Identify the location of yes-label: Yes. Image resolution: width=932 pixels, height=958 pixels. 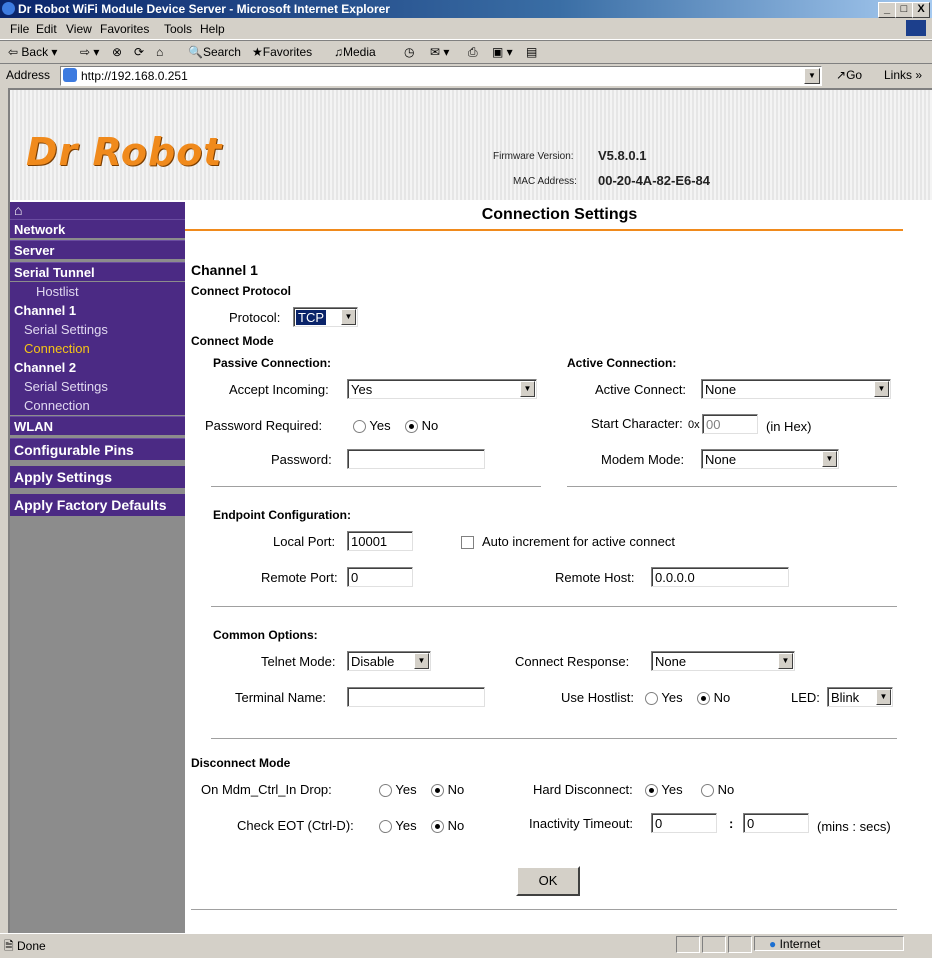
(380, 425).